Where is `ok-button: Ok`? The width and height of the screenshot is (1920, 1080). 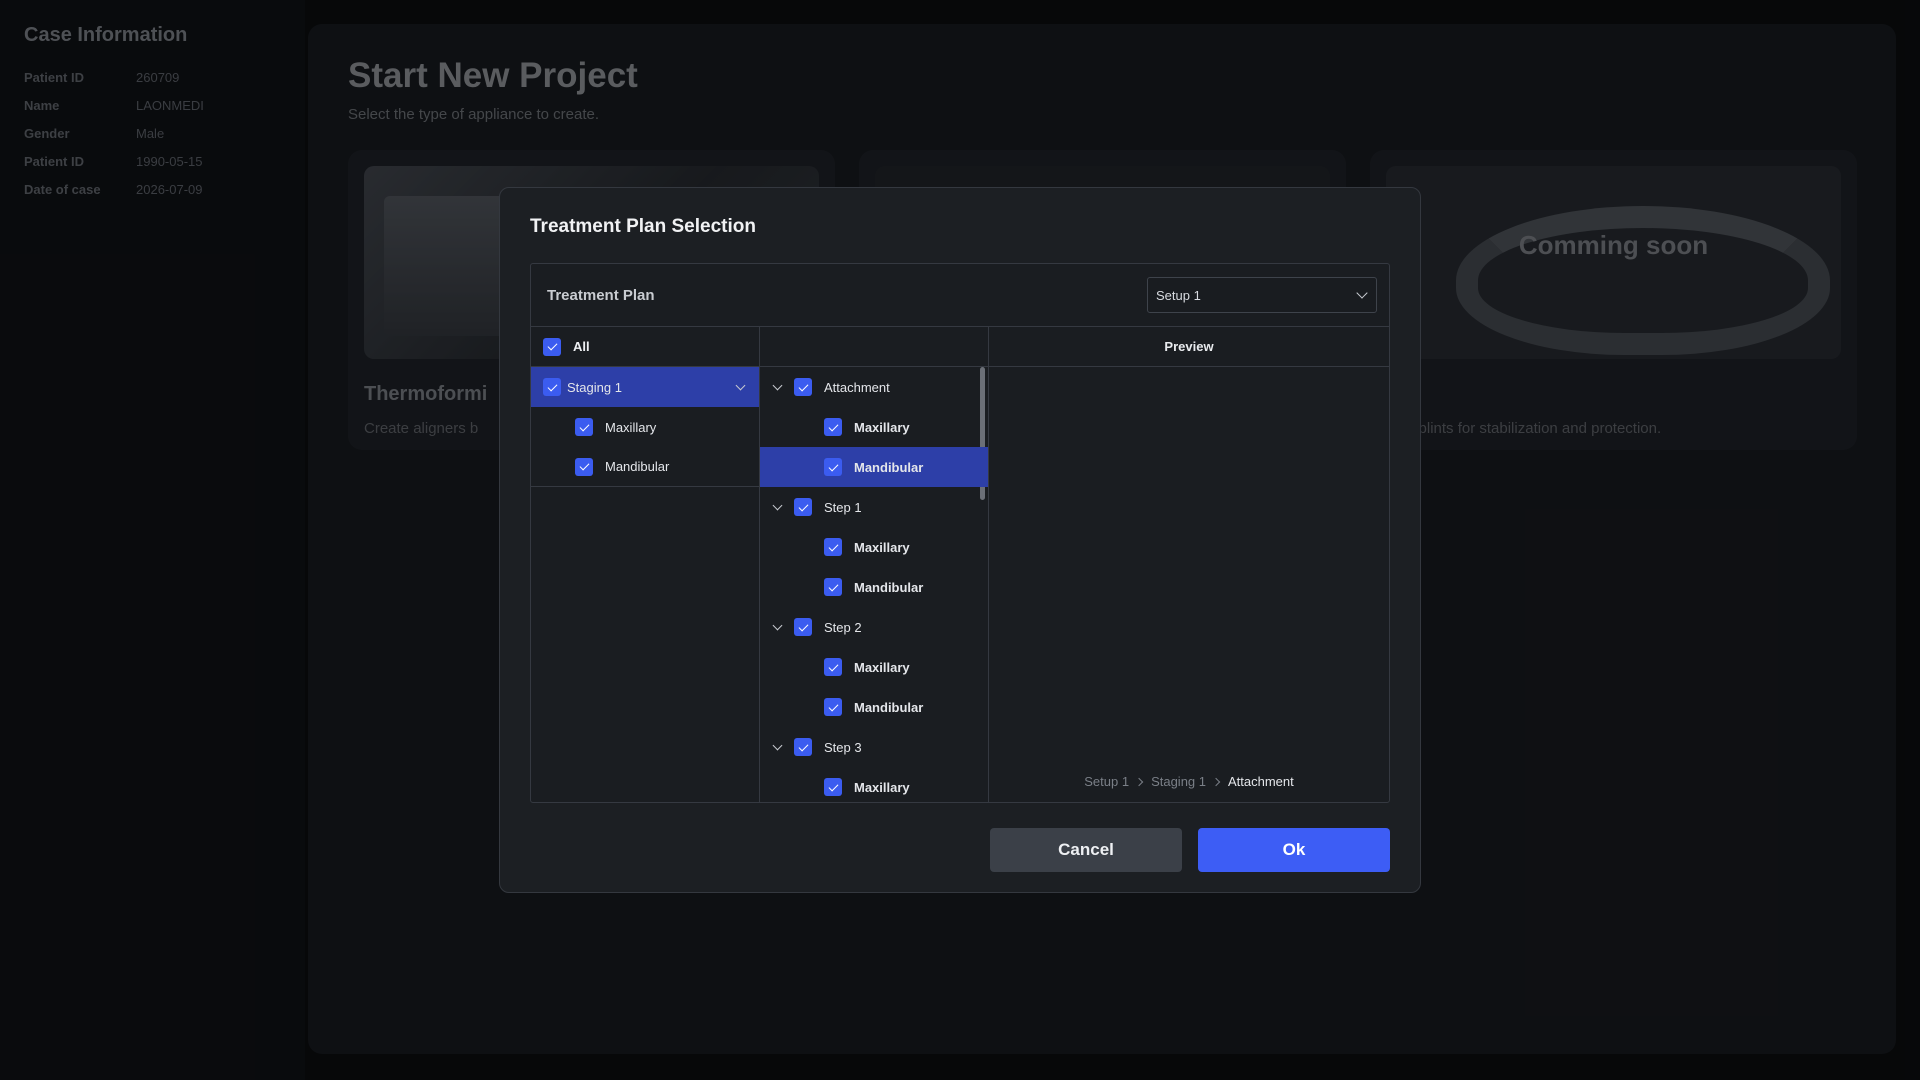 ok-button: Ok is located at coordinates (1294, 850).